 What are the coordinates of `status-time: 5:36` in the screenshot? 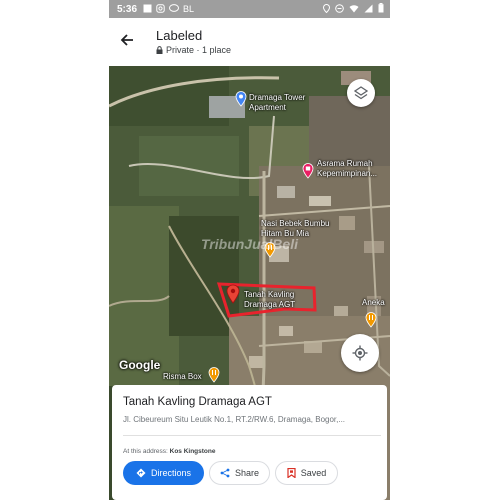 It's located at (127, 9).